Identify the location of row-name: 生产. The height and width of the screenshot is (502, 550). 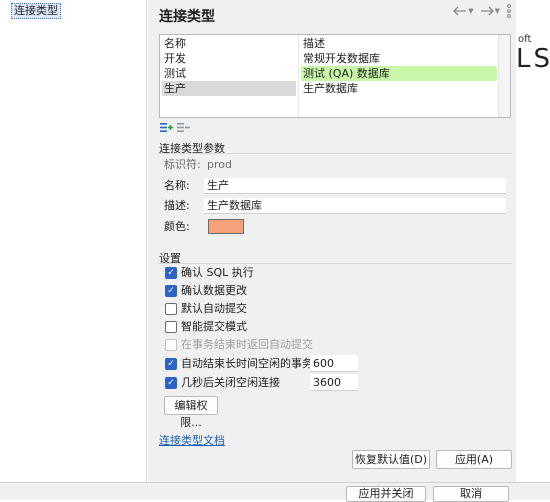
(229, 88).